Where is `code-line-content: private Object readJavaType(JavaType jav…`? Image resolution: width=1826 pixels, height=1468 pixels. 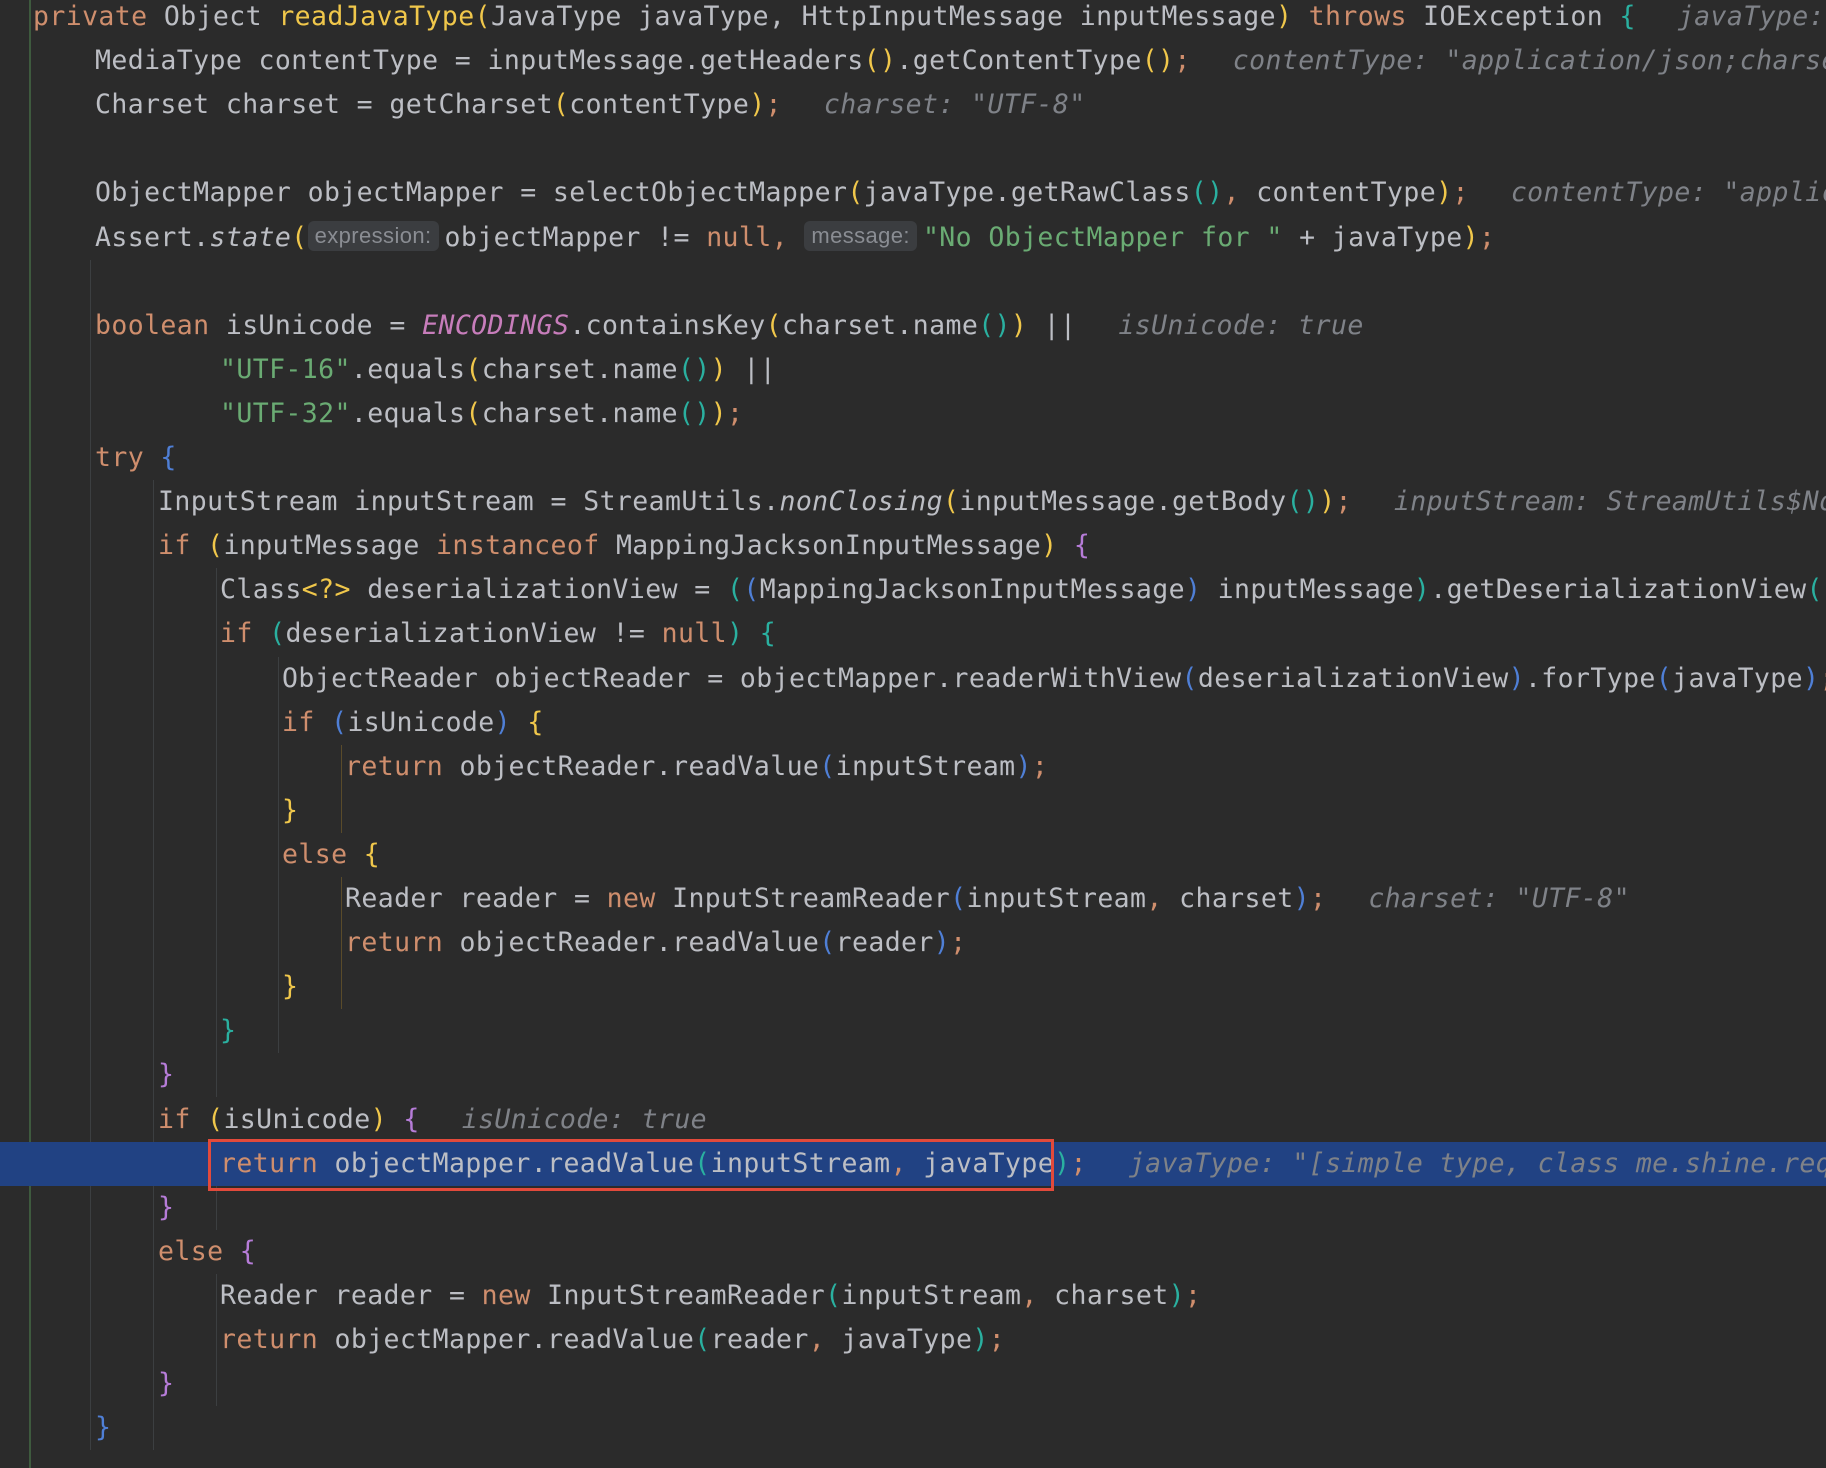 code-line-content: private Object readJavaType(JavaType jav… is located at coordinates (929, 19).